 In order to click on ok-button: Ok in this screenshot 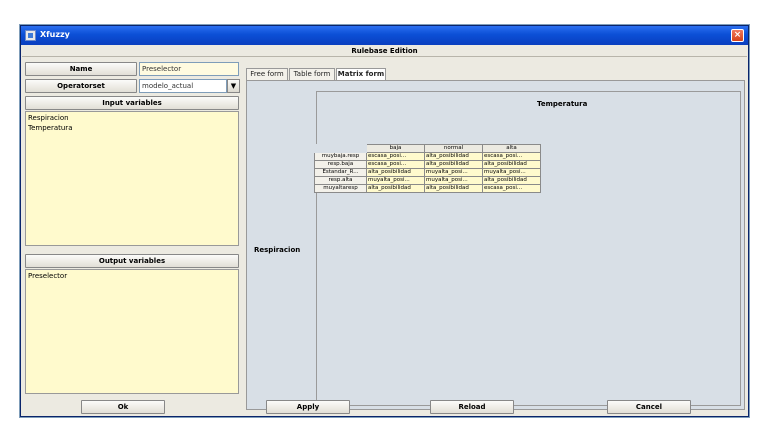, I will do `click(123, 407)`.